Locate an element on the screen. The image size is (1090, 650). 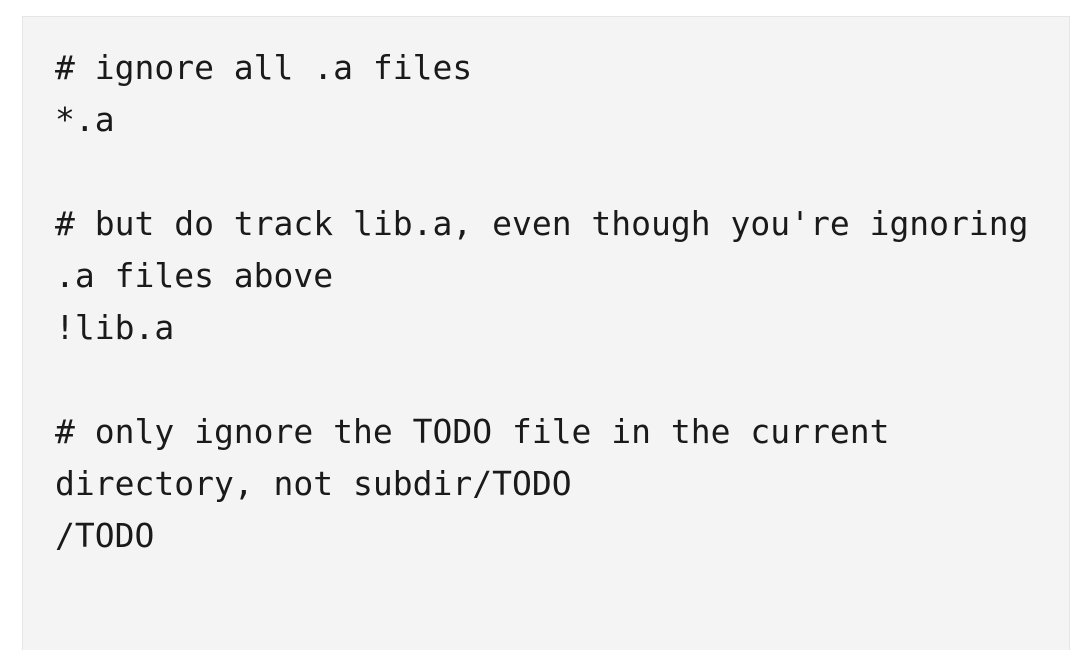
code-line: directory, not subdir/TODO is located at coordinates (313, 483).